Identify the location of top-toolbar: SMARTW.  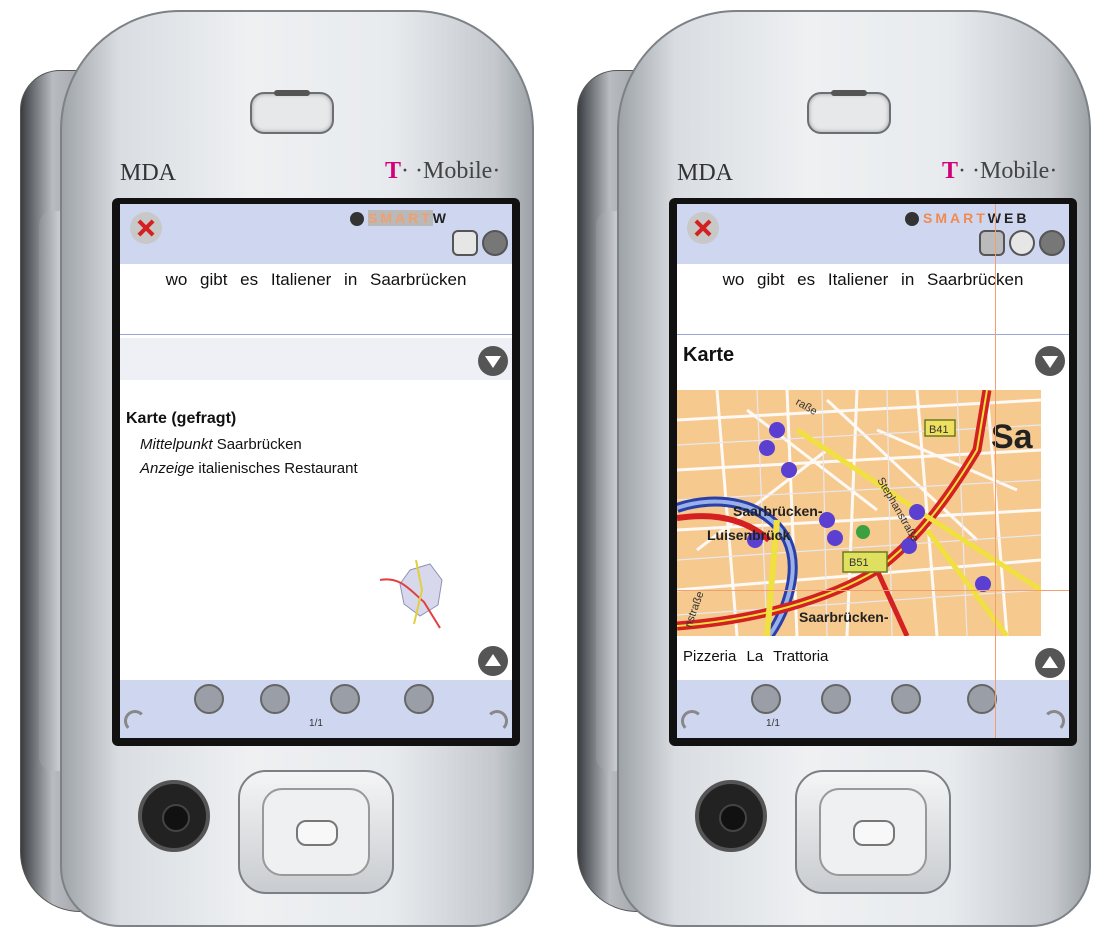
(316, 234).